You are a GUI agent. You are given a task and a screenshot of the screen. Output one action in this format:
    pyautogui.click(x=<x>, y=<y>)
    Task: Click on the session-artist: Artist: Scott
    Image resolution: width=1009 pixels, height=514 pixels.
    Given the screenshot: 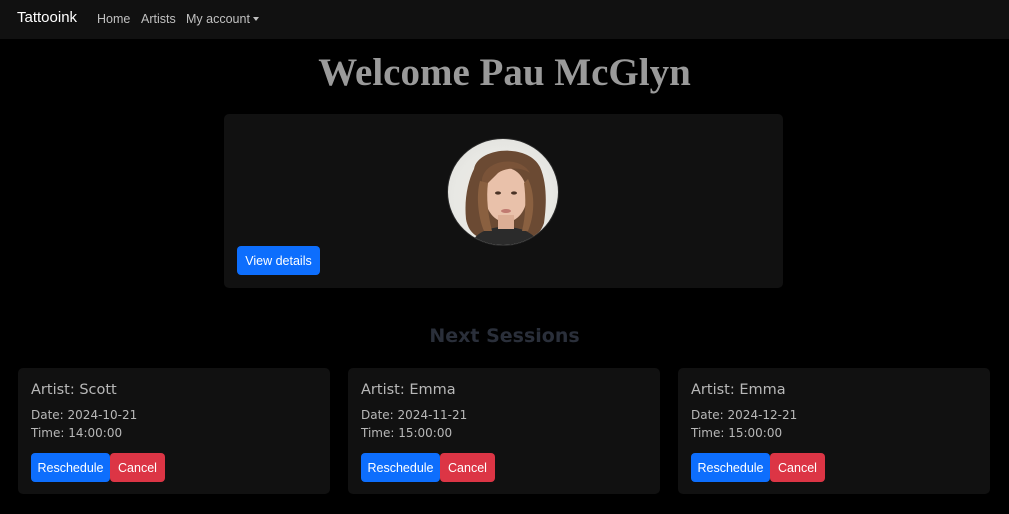 What is the action you would take?
    pyautogui.click(x=74, y=390)
    